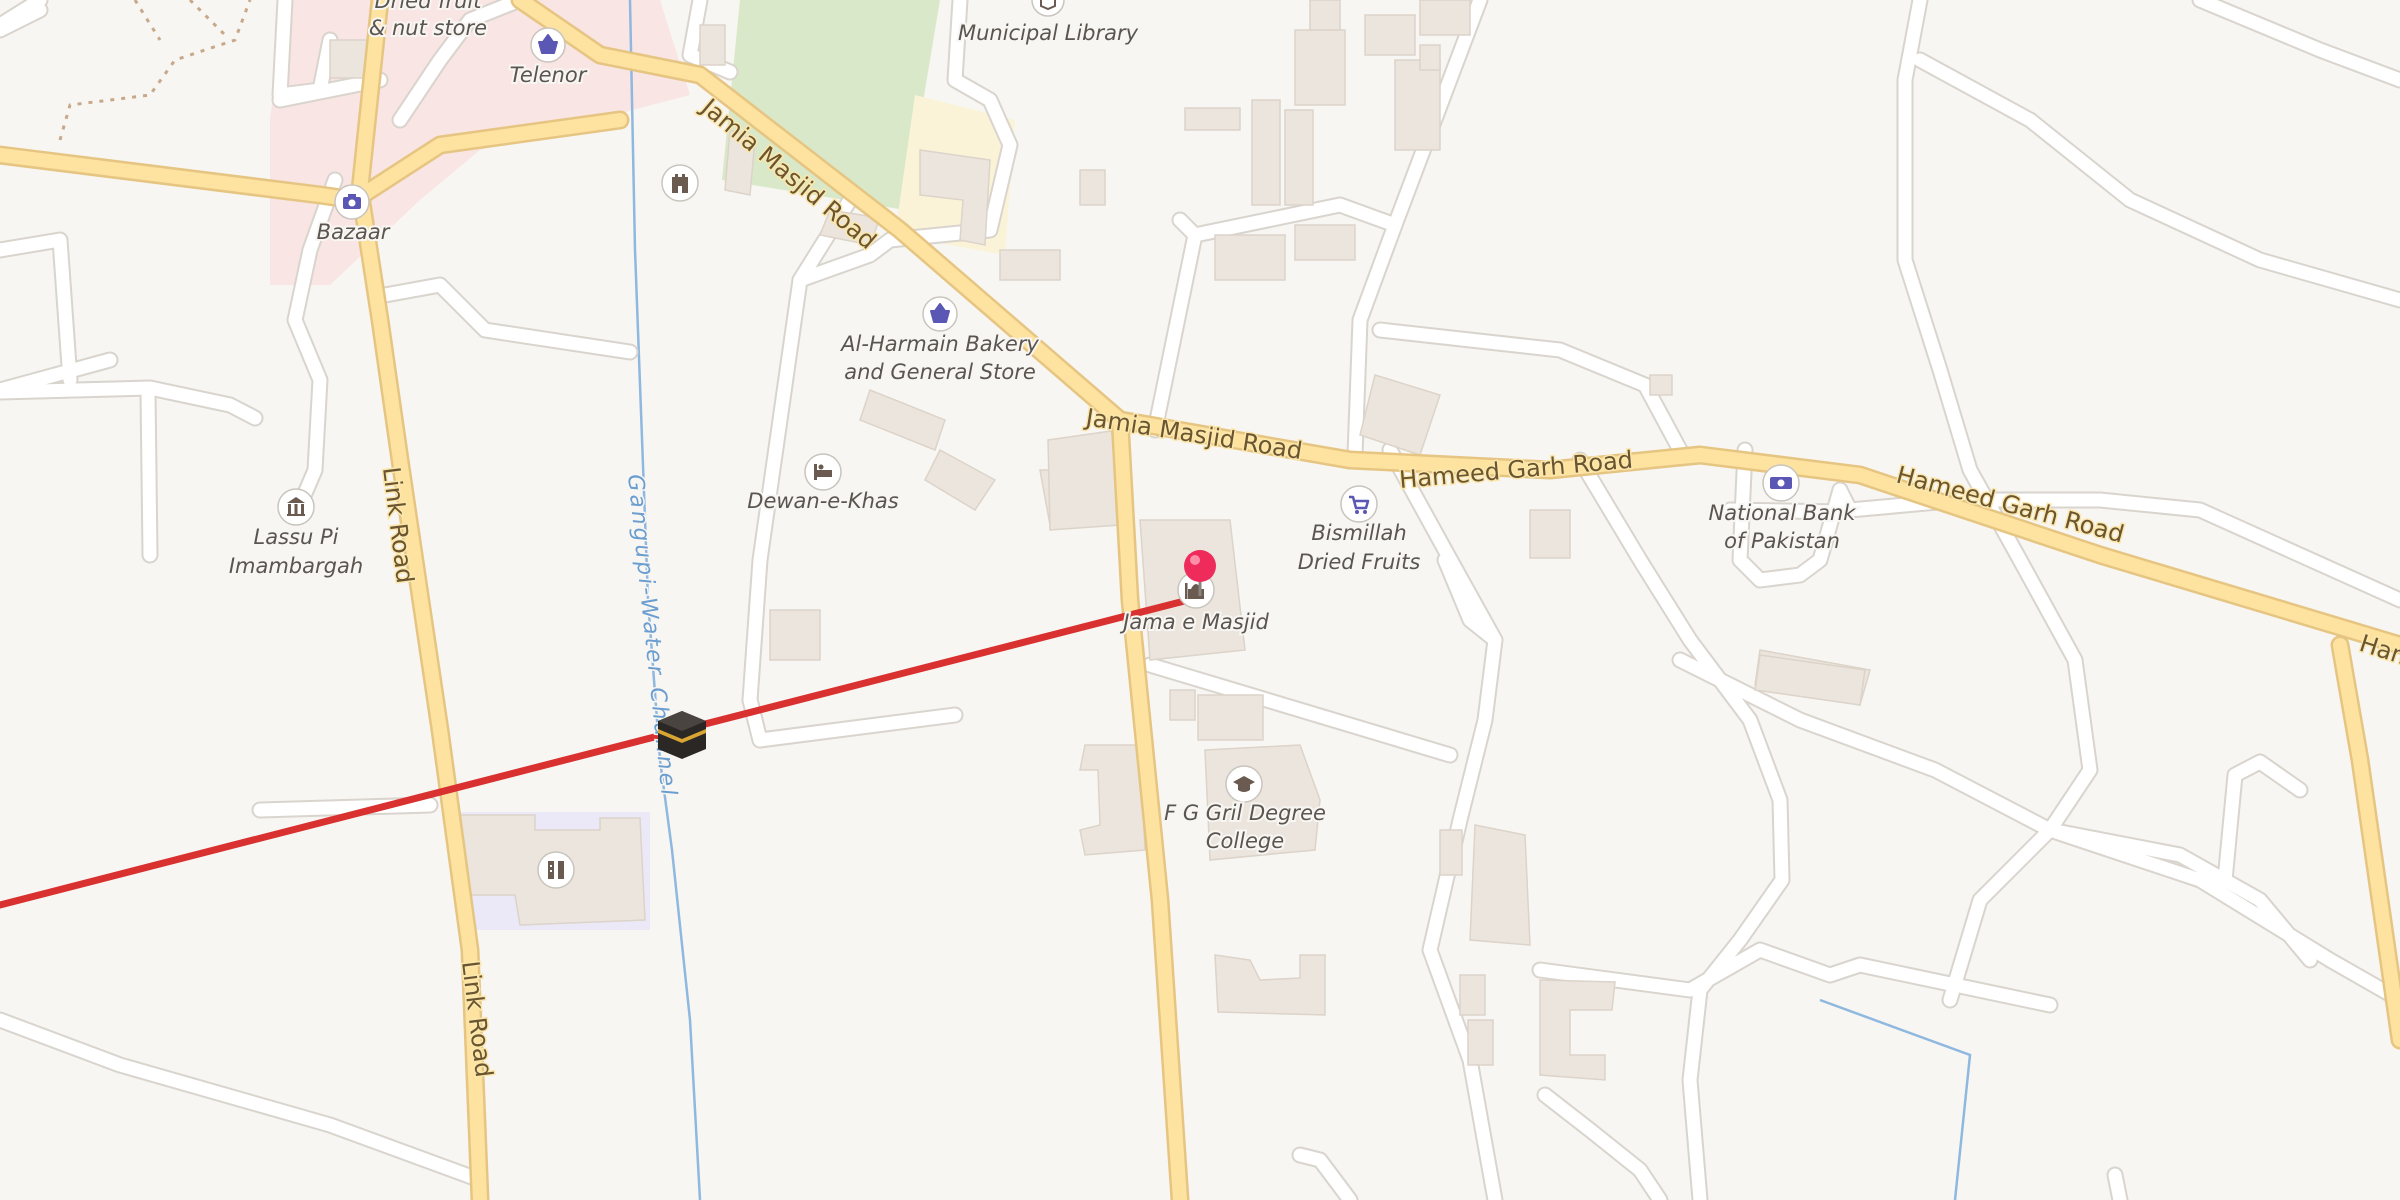  What do you see at coordinates (296, 566) in the screenshot?
I see `place-label: Imambargah` at bounding box center [296, 566].